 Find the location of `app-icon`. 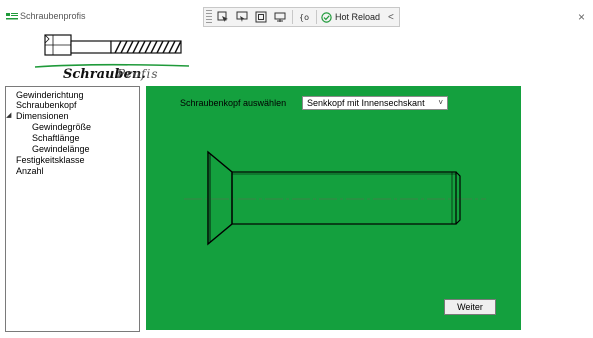

app-icon is located at coordinates (12, 16).